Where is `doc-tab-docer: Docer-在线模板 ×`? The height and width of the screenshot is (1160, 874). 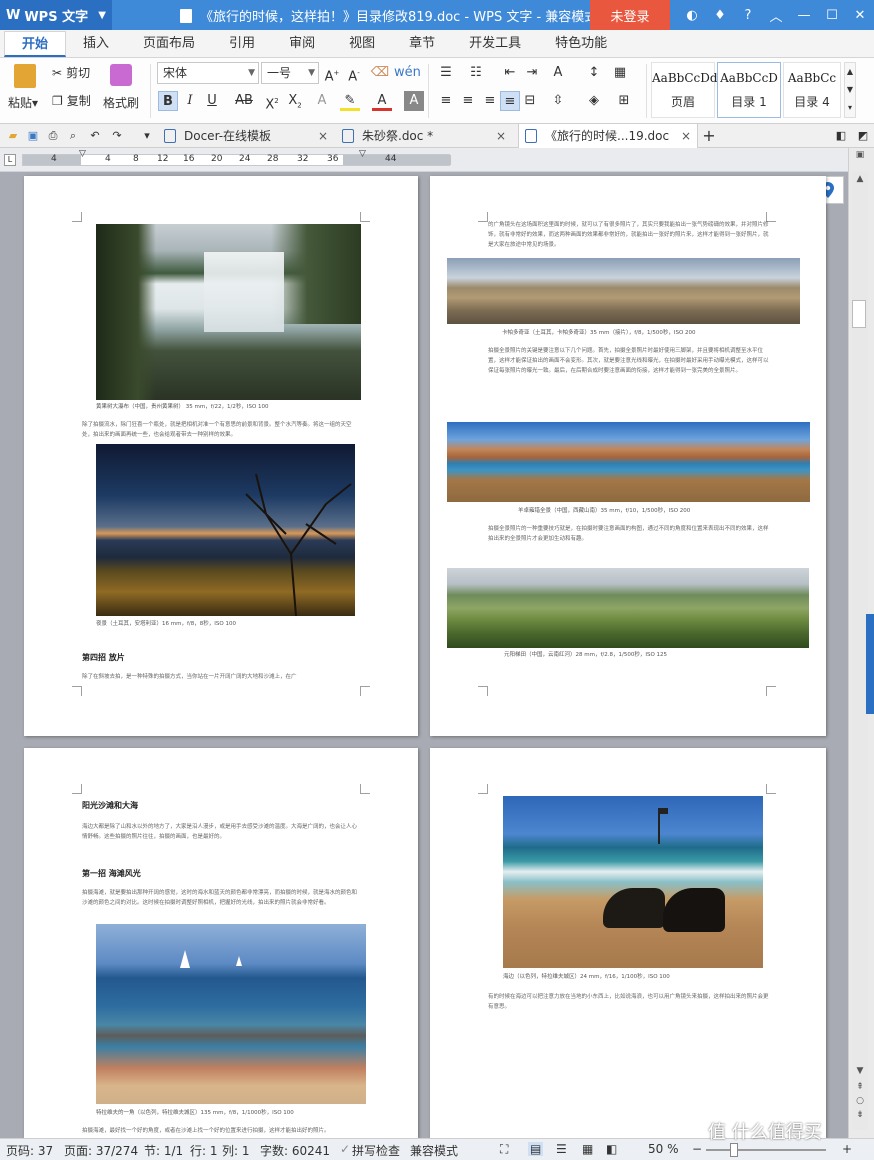 doc-tab-docer: Docer-在线模板 × is located at coordinates (246, 136).